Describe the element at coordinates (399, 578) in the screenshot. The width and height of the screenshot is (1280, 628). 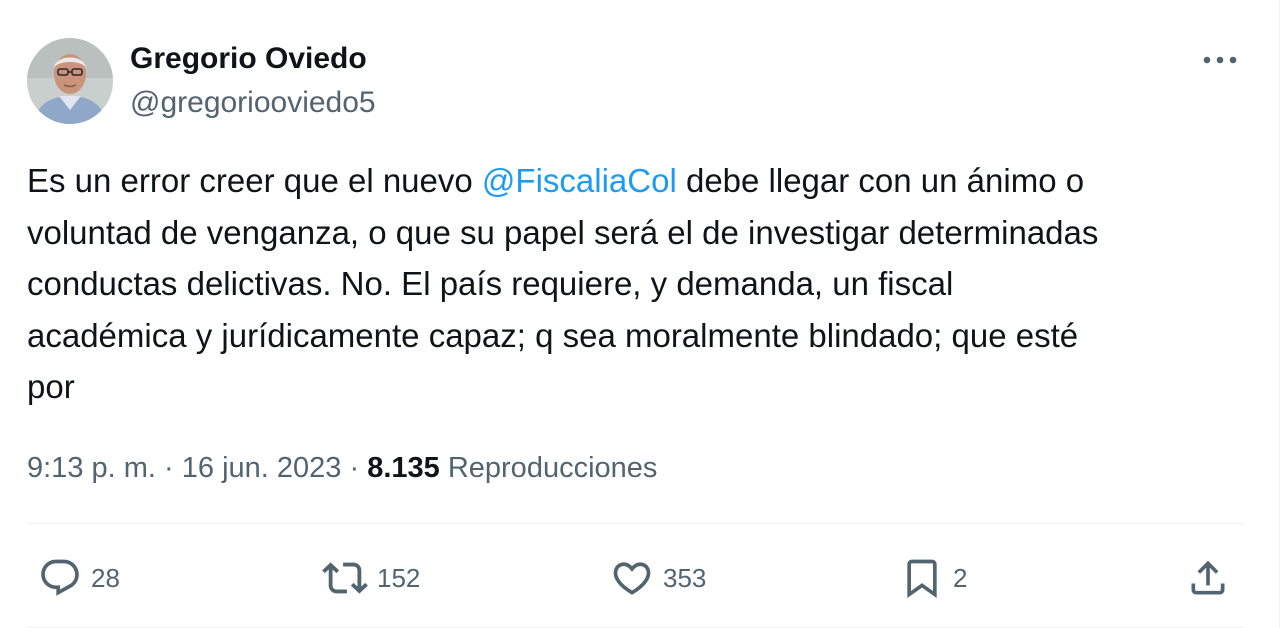
I see `retweet-count: 152` at that location.